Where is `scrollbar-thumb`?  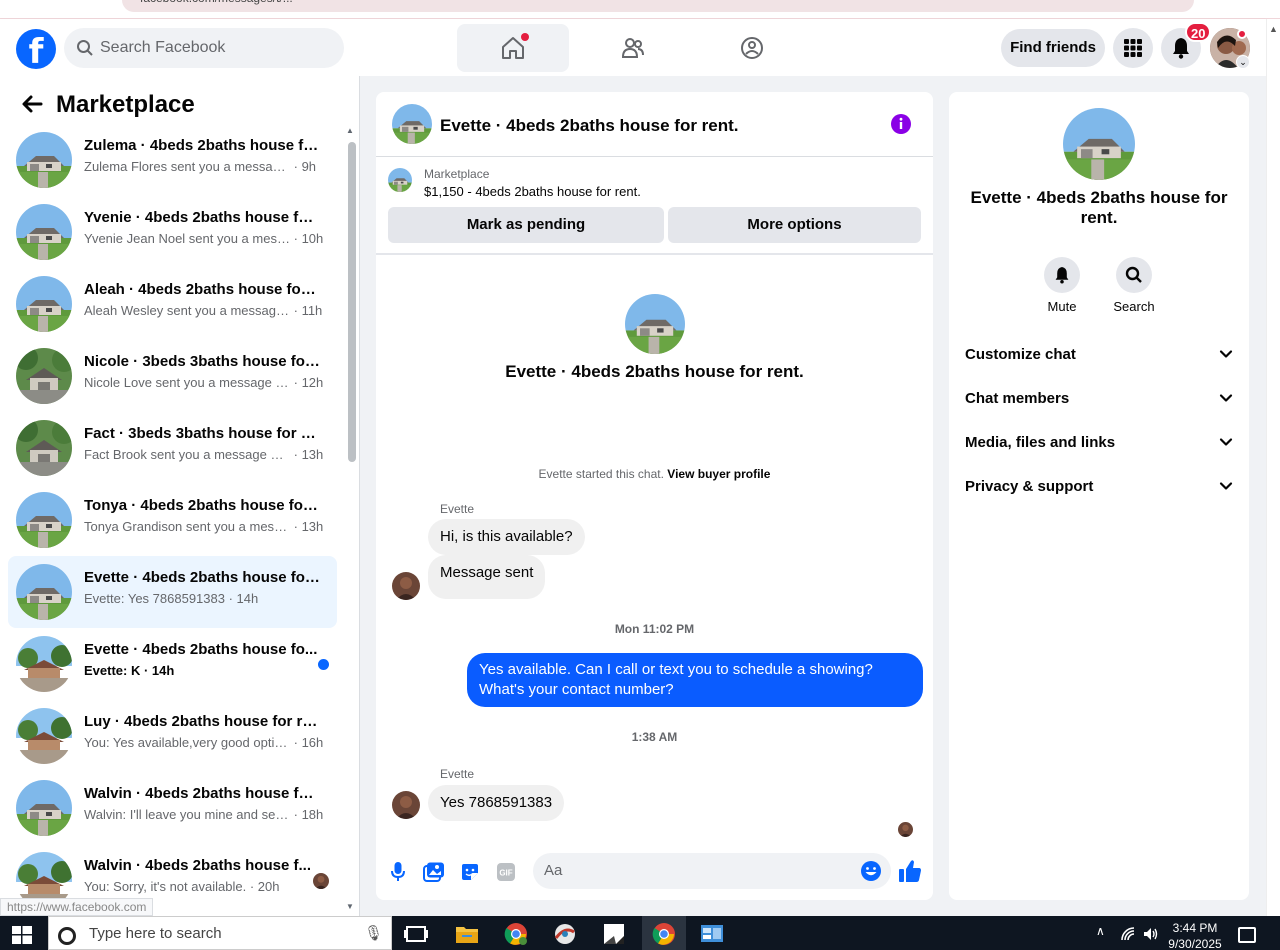 scrollbar-thumb is located at coordinates (352, 302).